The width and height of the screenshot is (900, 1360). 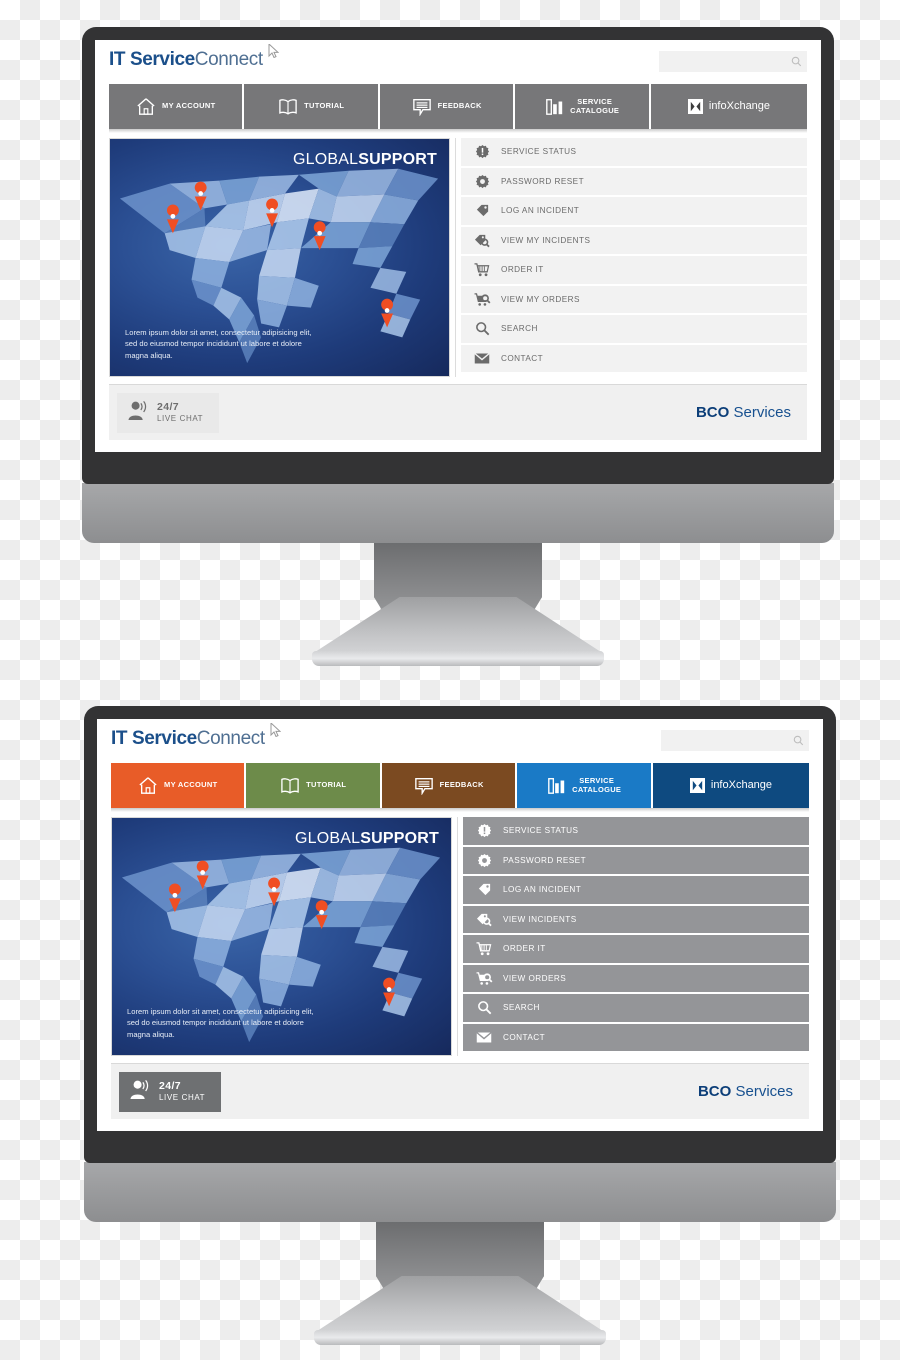 I want to click on sidebar-item-label: LOG AN INCIDENT, so click(x=540, y=211).